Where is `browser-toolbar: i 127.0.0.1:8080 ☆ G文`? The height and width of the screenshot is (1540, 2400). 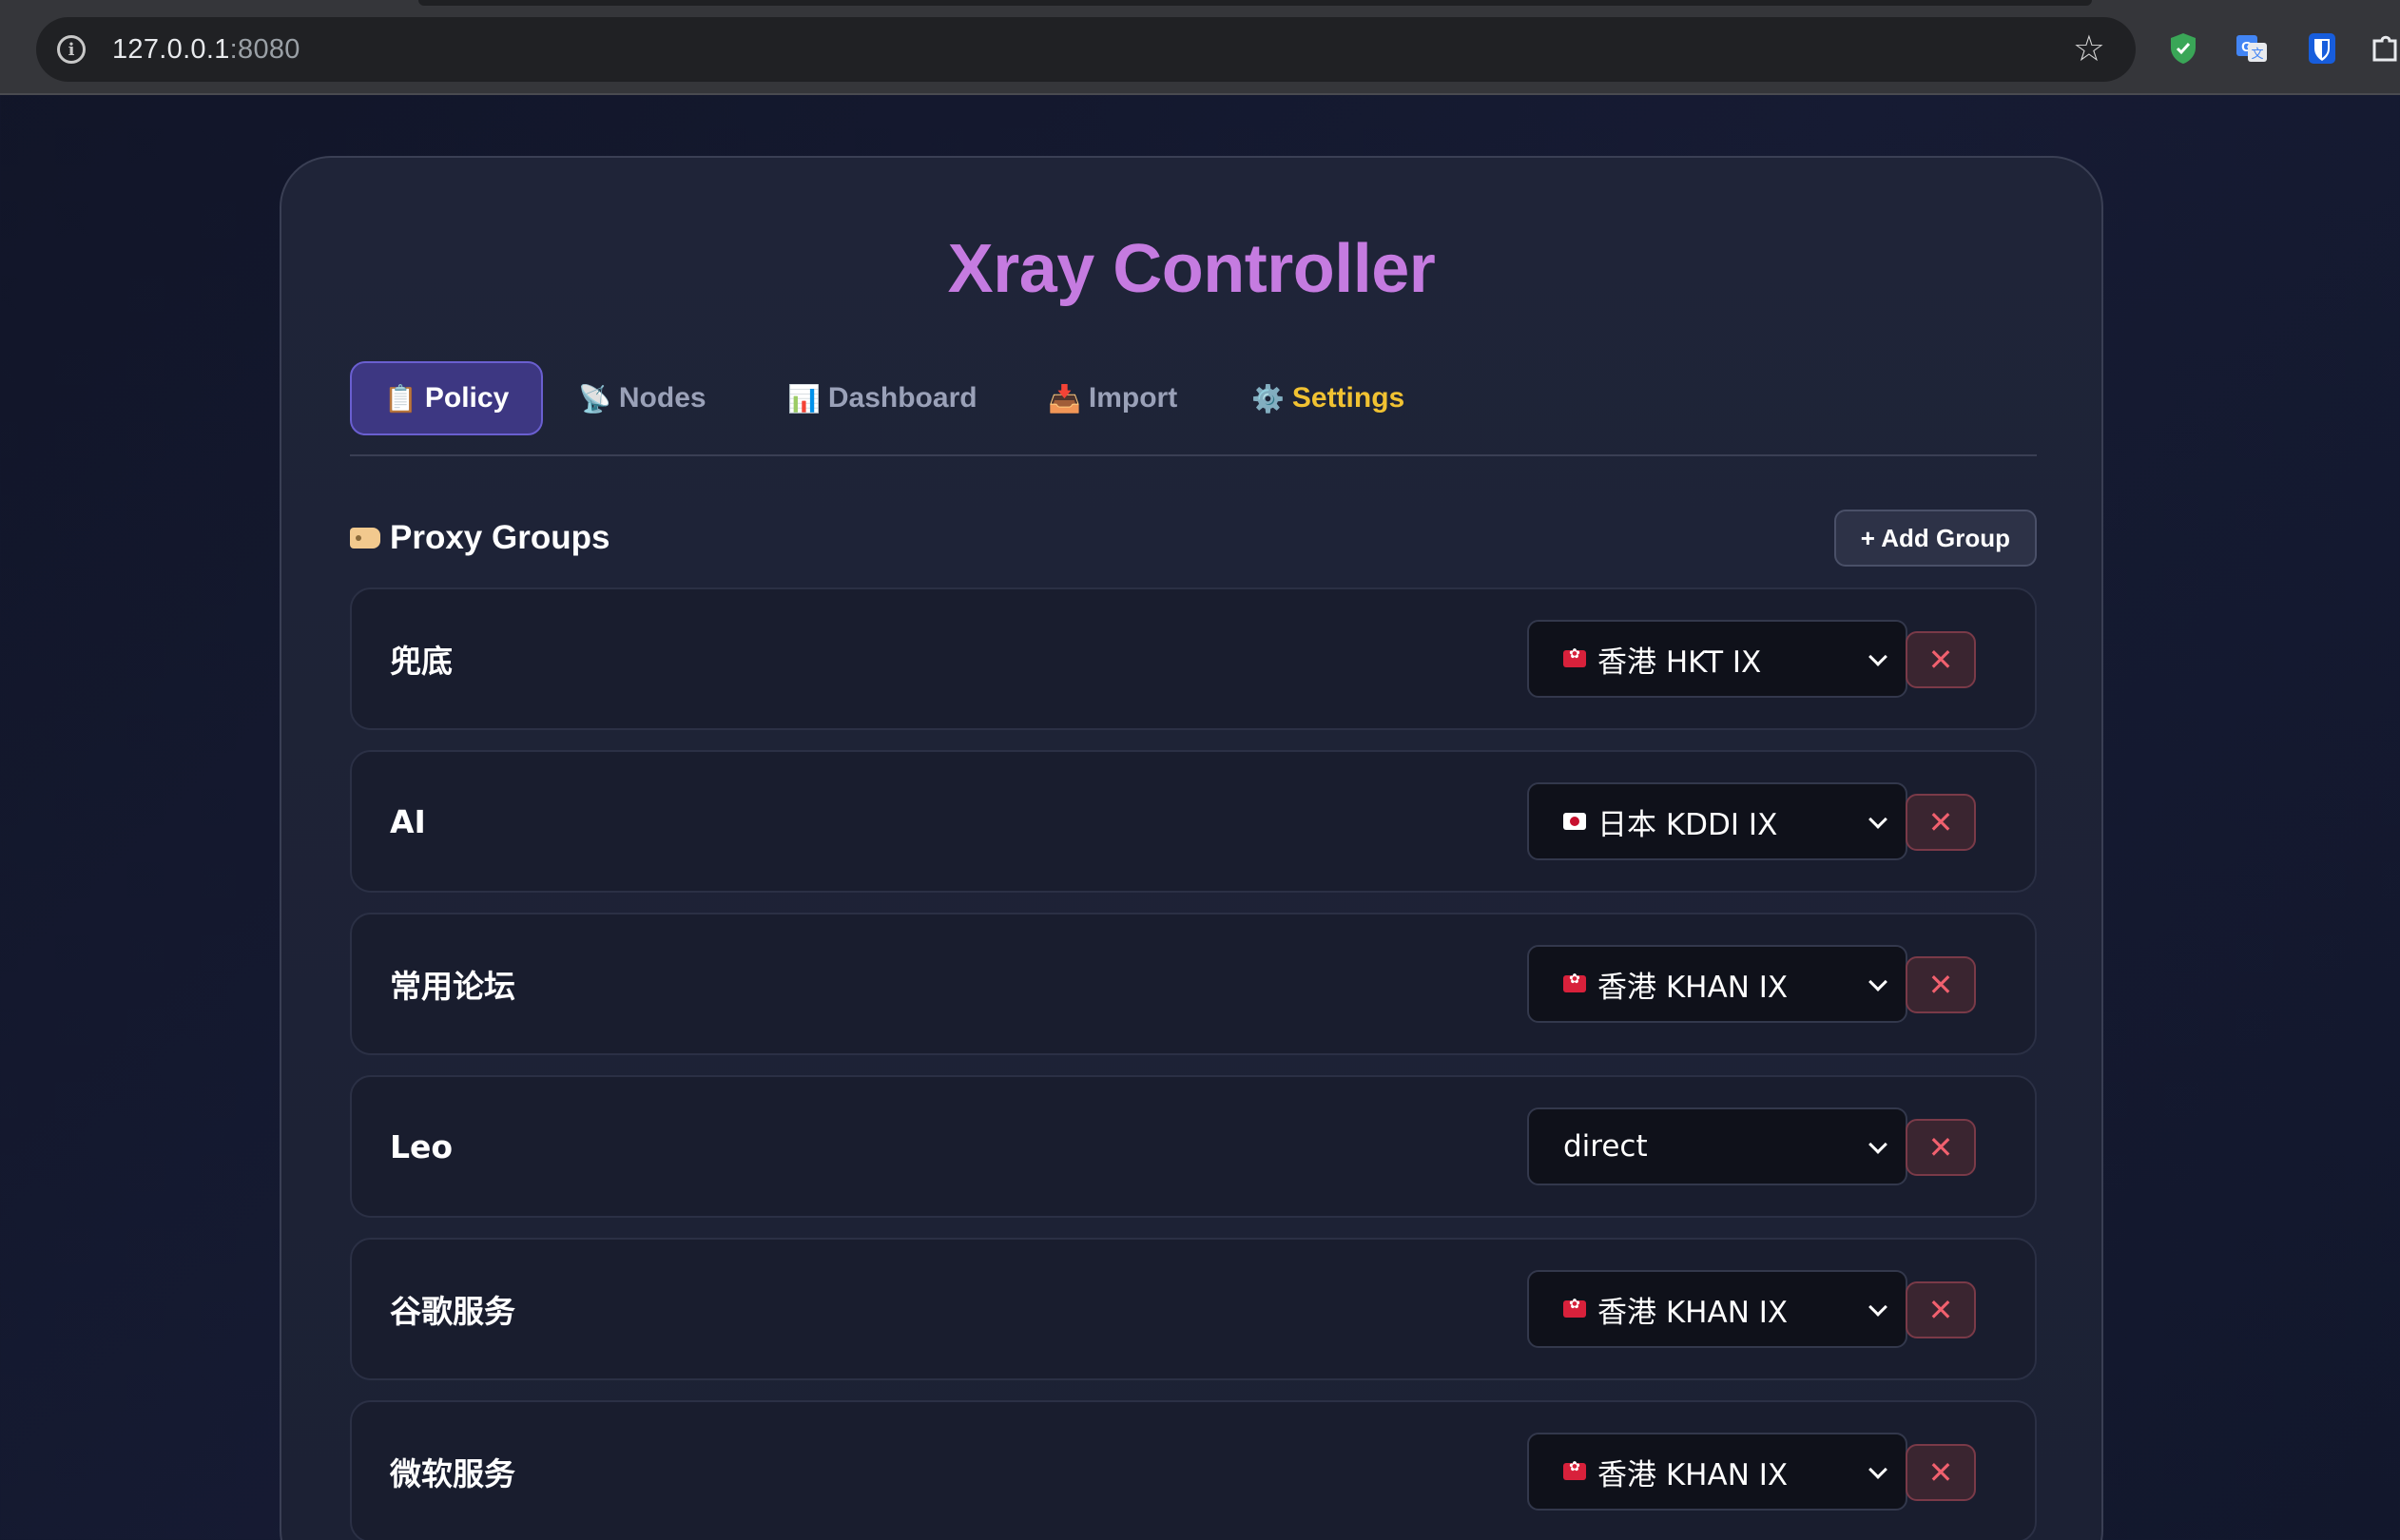 browser-toolbar: i 127.0.0.1:8080 ☆ G文 is located at coordinates (1200, 48).